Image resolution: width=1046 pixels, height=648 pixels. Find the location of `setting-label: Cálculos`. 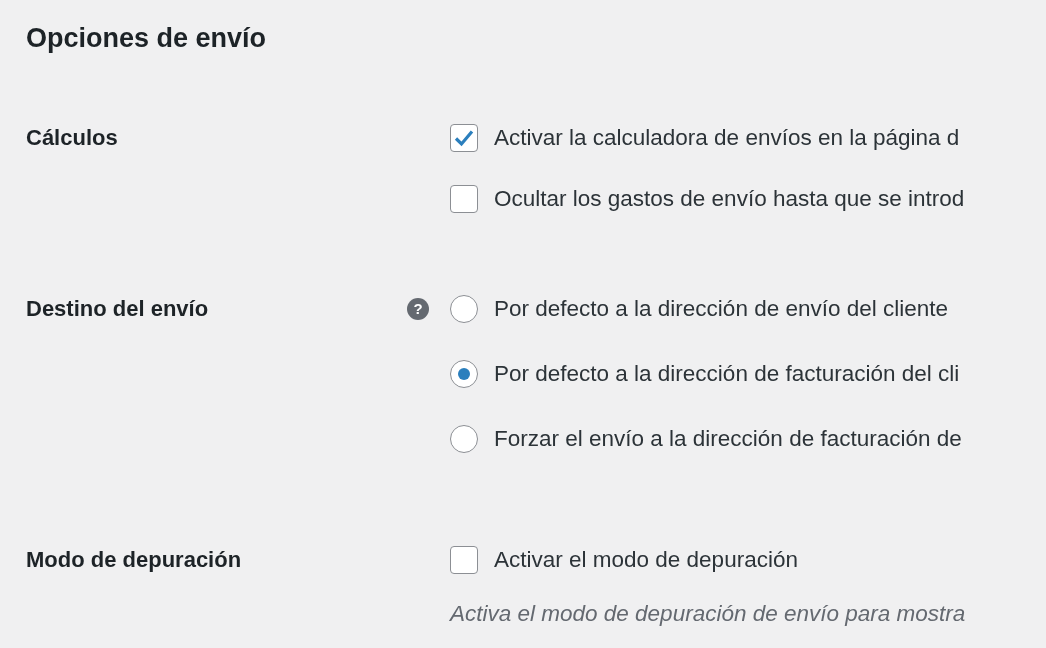

setting-label: Cálculos is located at coordinates (72, 138).